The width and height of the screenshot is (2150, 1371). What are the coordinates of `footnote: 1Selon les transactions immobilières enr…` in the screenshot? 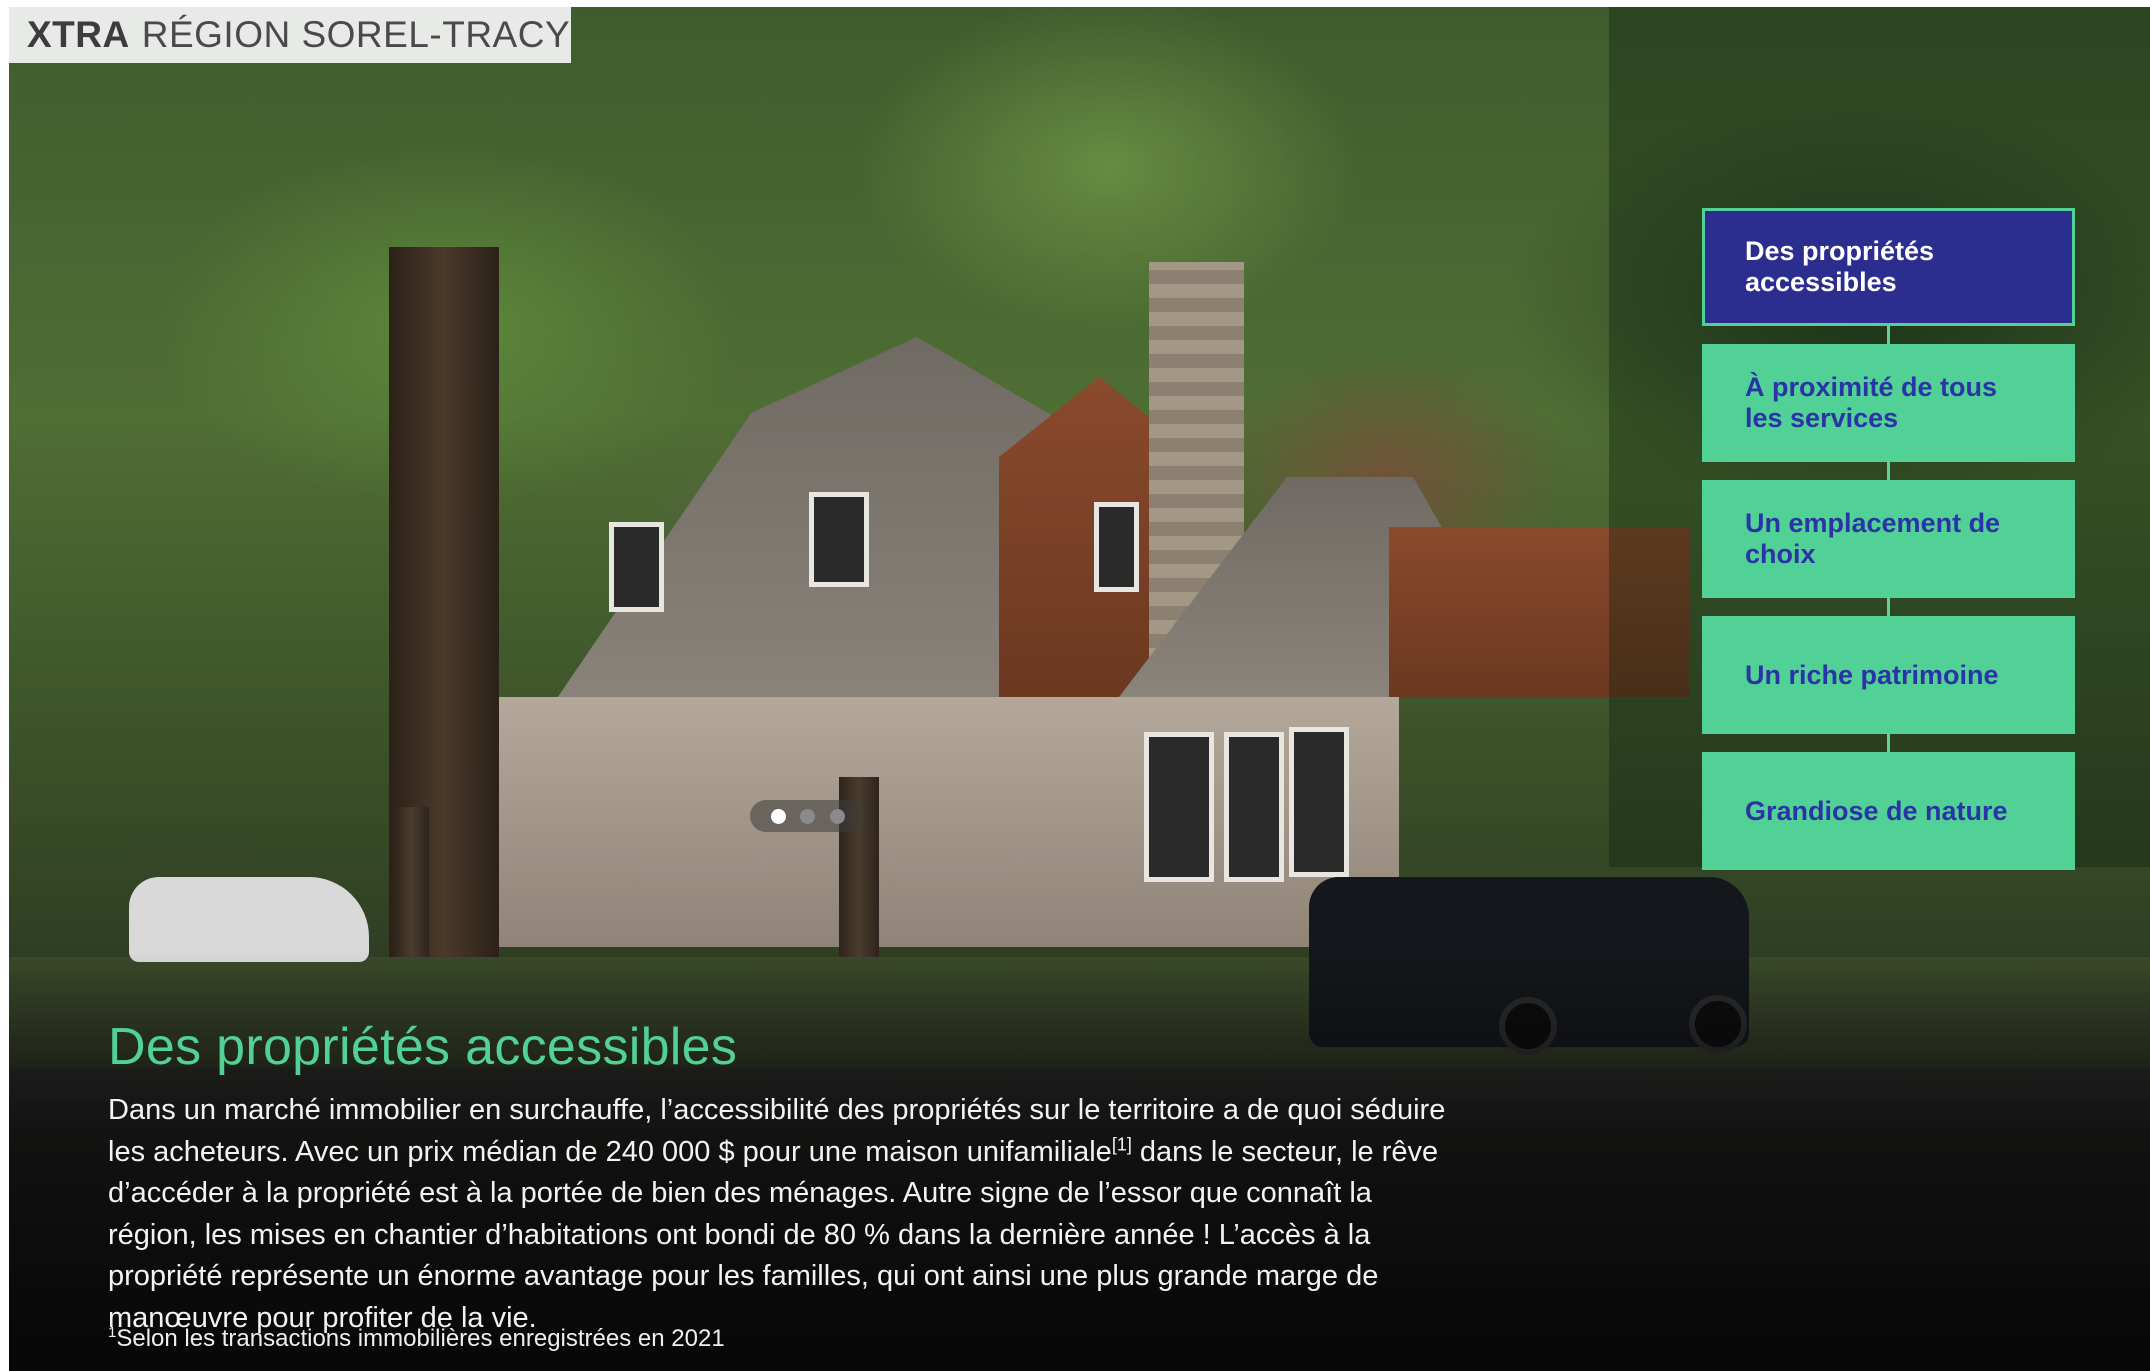 It's located at (416, 1339).